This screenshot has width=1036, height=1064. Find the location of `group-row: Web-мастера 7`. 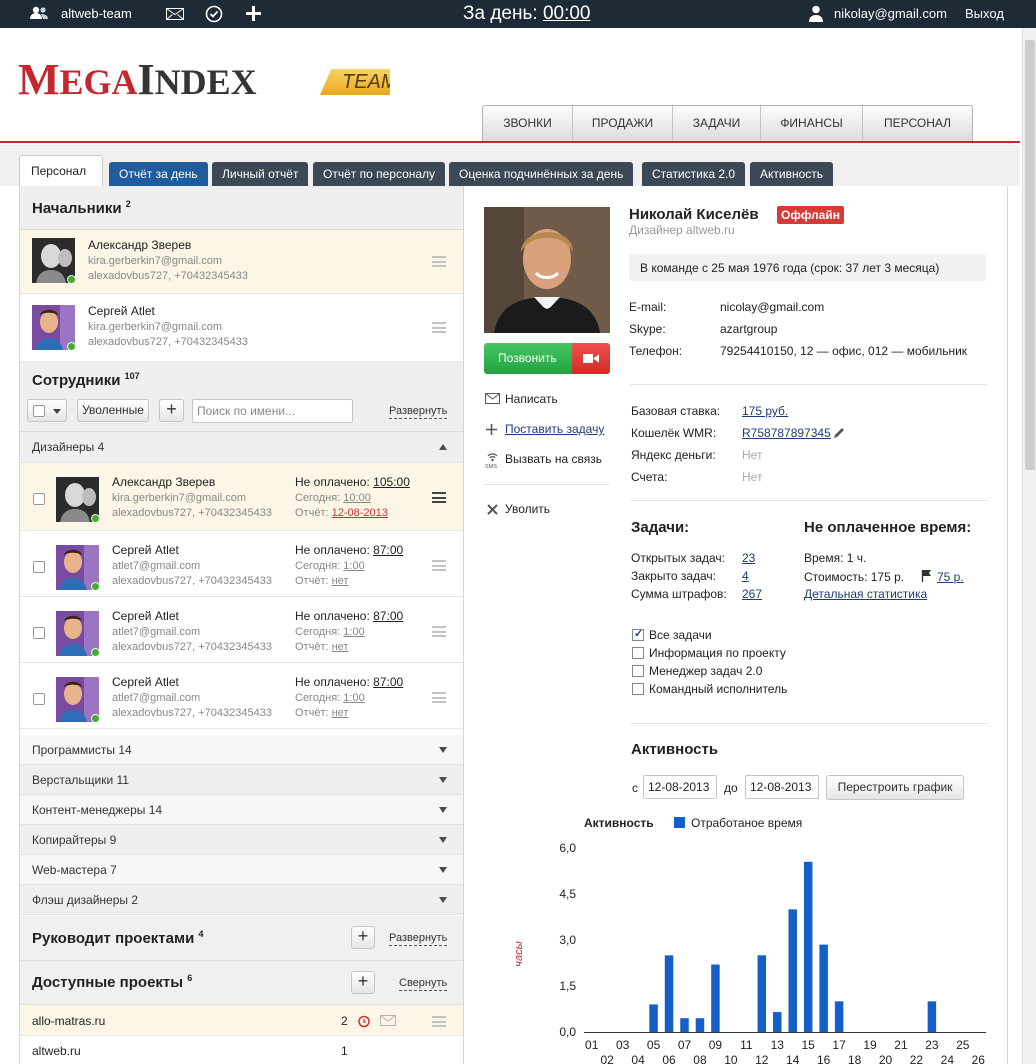

group-row: Web-мастера 7 is located at coordinates (241, 870).